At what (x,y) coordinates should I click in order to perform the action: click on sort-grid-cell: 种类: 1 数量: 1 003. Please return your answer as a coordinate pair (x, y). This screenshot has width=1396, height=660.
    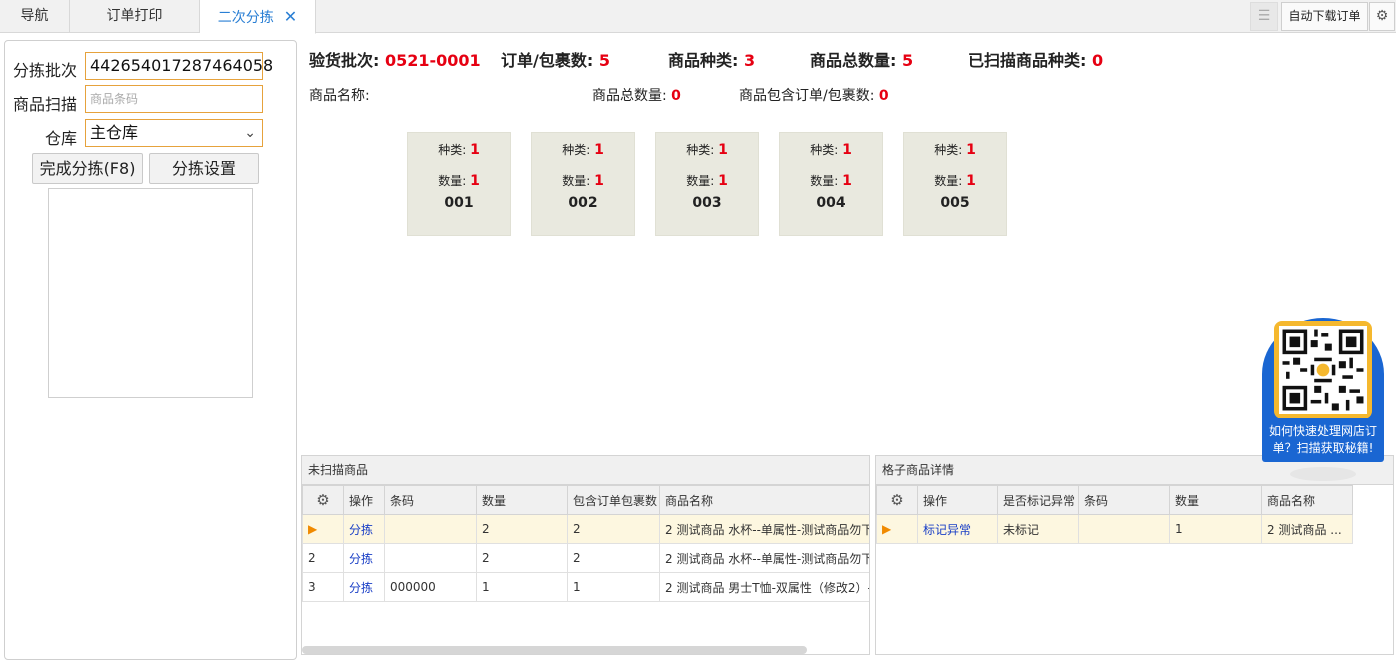
    Looking at the image, I should click on (707, 184).